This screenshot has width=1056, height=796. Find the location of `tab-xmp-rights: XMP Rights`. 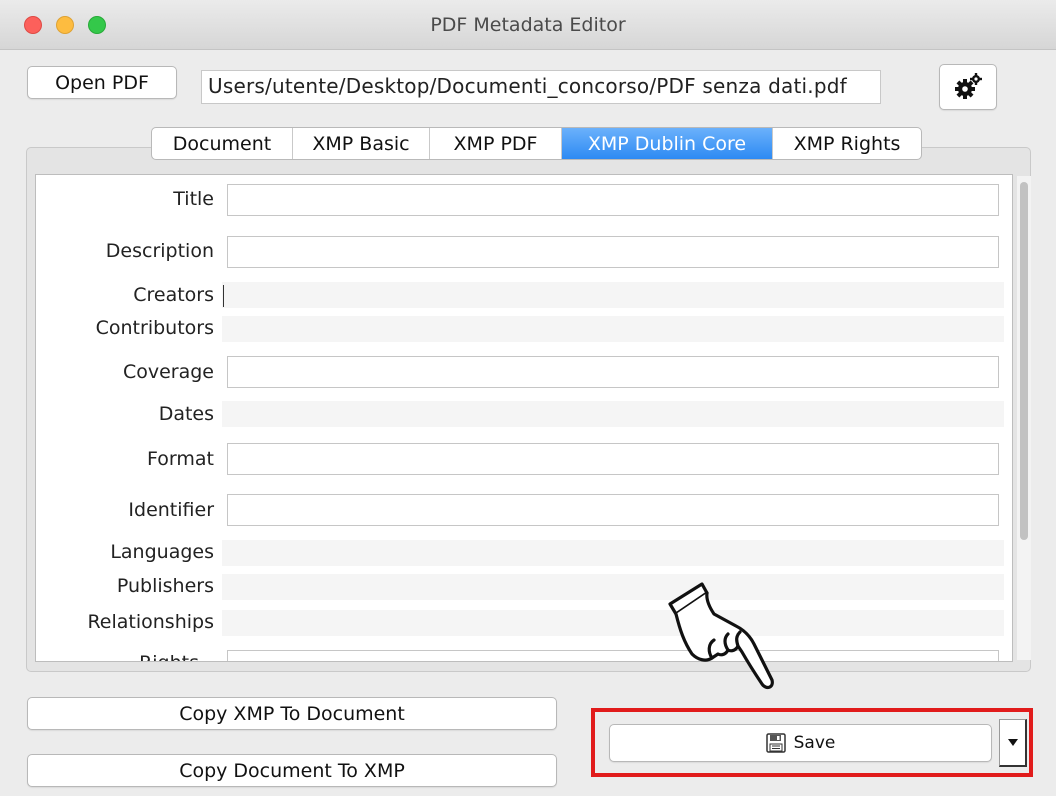

tab-xmp-rights: XMP Rights is located at coordinates (847, 143).